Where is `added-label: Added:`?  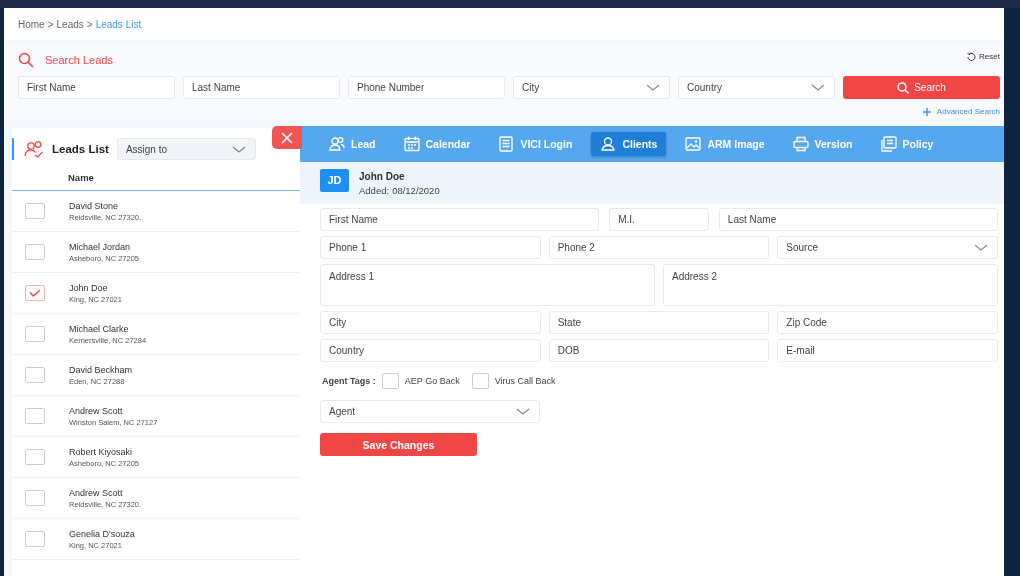 added-label: Added: is located at coordinates (374, 190).